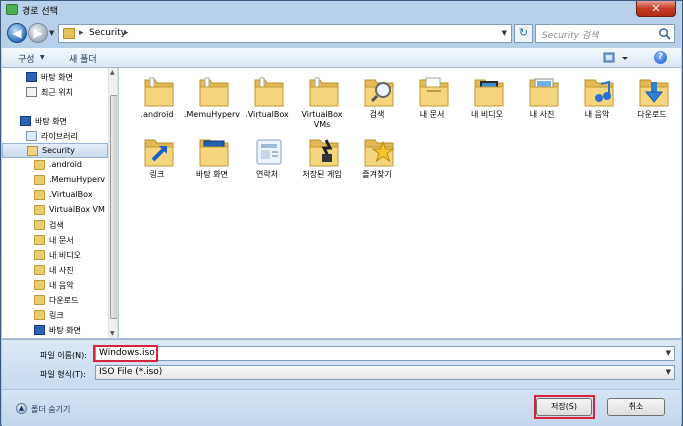  What do you see at coordinates (12, 9) in the screenshot?
I see `app-icon` at bounding box center [12, 9].